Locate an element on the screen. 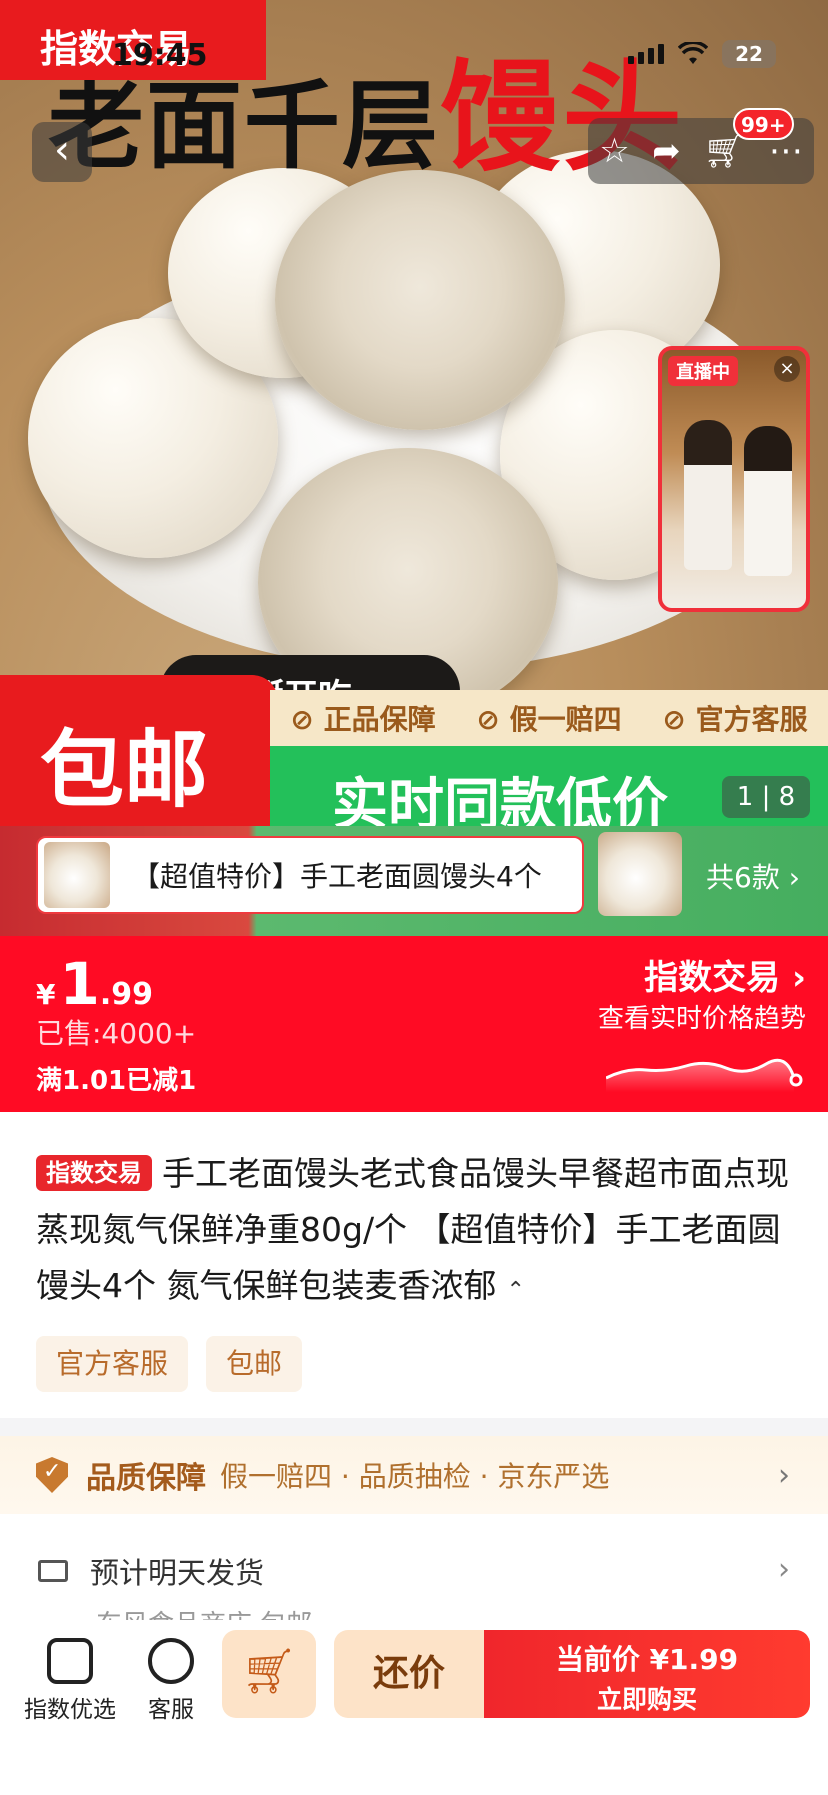 This screenshot has width=828, height=1795. section-divider is located at coordinates (414, 1427).